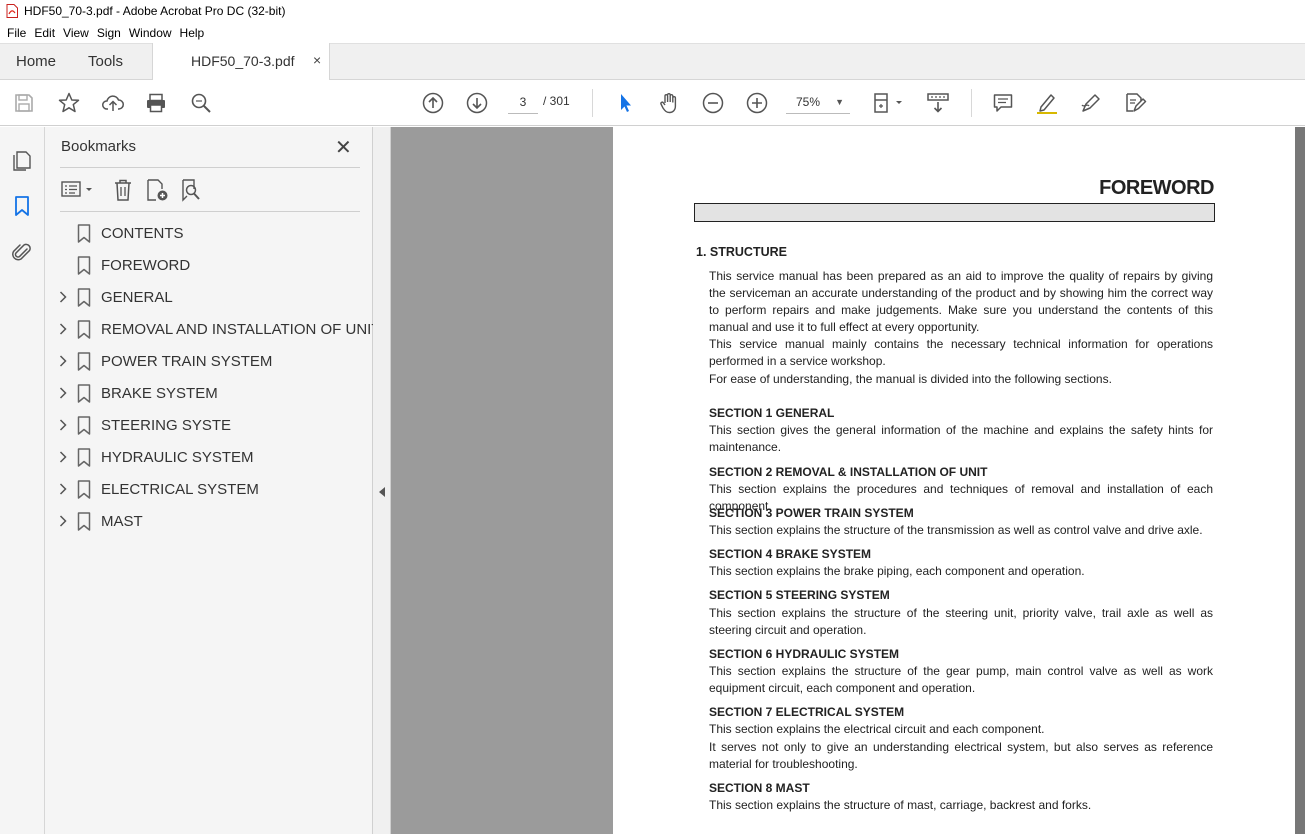 This screenshot has height=834, width=1305. I want to click on bookmark-item: CONTENTS, so click(209, 234).